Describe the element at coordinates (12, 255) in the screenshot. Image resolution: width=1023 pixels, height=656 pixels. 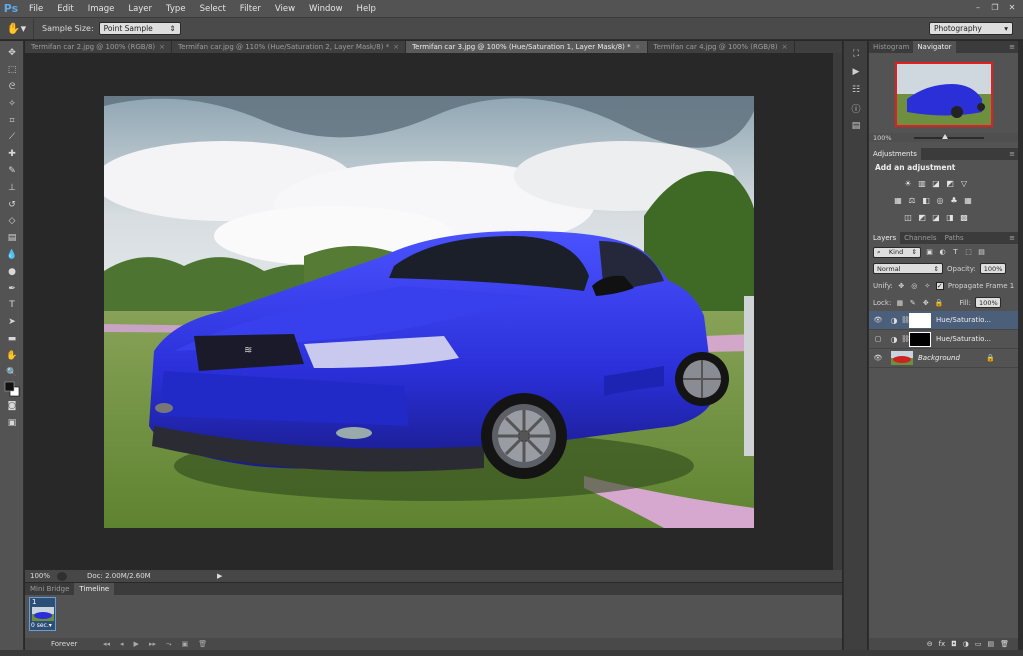
I see `blur-tool-icon: 💧` at that location.